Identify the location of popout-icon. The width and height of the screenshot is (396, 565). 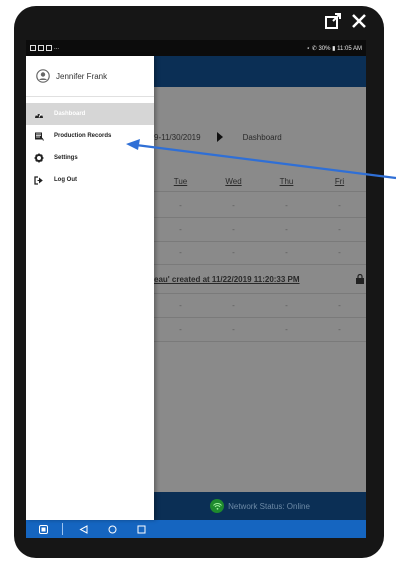
(333, 21).